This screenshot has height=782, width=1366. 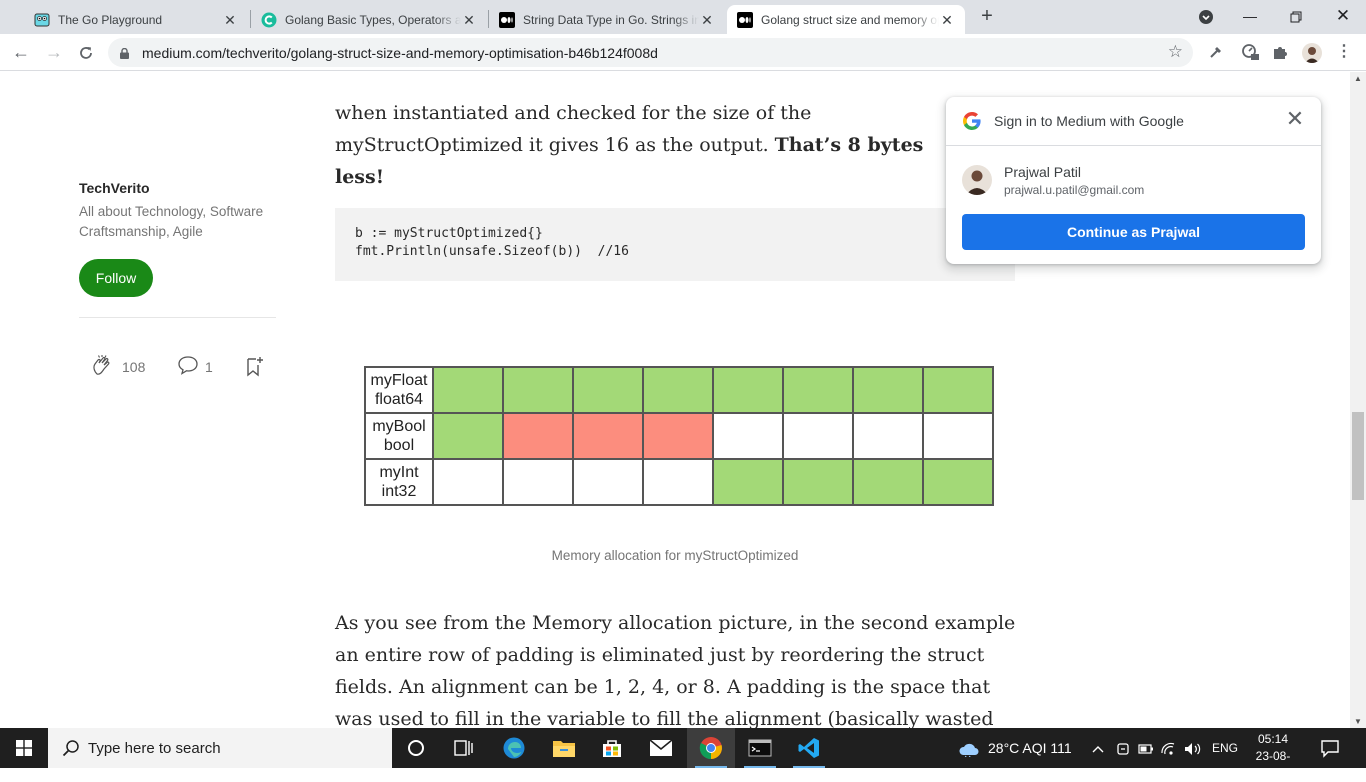 What do you see at coordinates (1273, 739) in the screenshot?
I see `clock-time: 05:14` at bounding box center [1273, 739].